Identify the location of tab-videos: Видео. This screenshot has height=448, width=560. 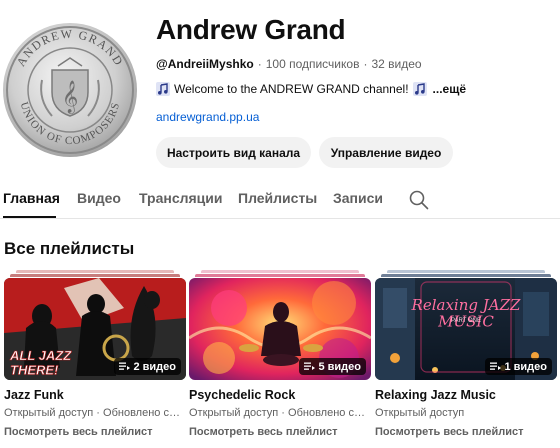
(99, 198).